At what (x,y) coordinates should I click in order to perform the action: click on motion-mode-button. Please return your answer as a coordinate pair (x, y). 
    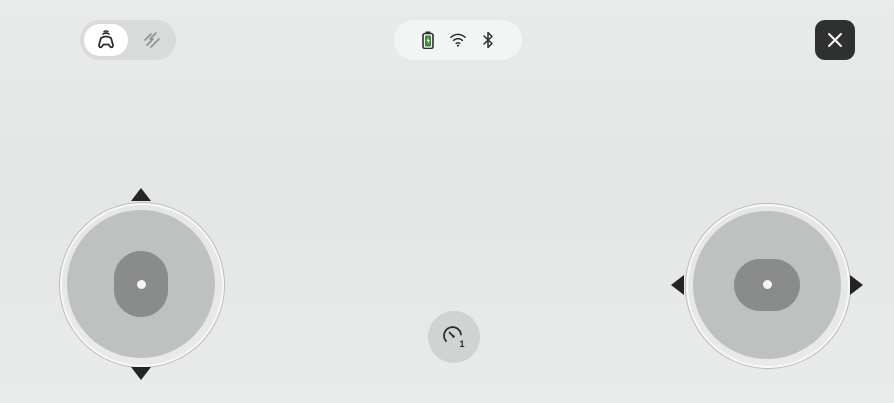
    Looking at the image, I should click on (152, 40).